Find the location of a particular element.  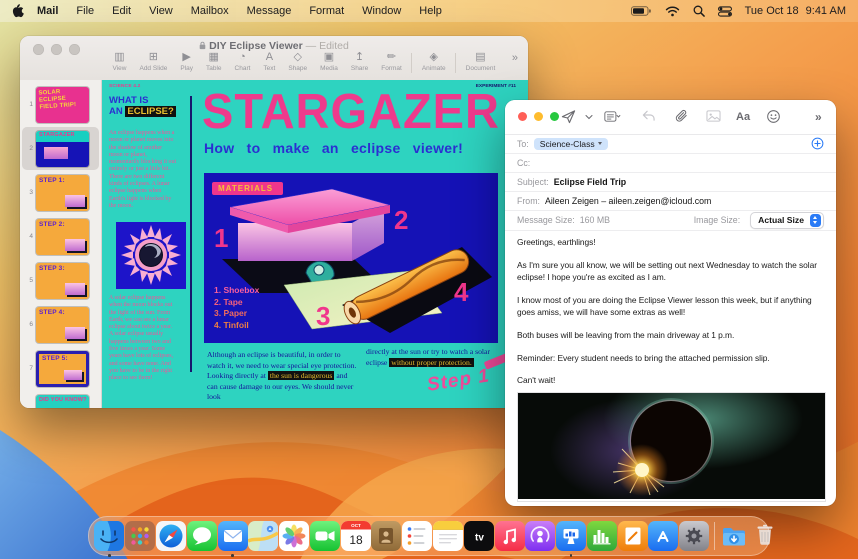

add-slide-icon: ⊞ is located at coordinates (153, 57).